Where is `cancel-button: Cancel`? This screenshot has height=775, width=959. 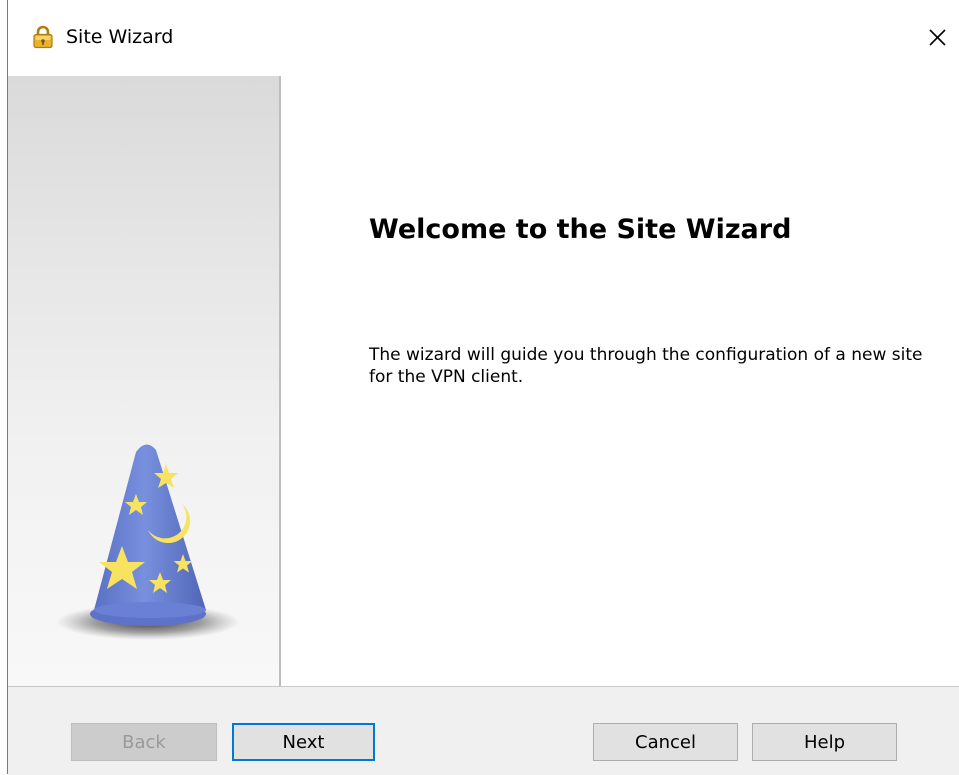
cancel-button: Cancel is located at coordinates (665, 742).